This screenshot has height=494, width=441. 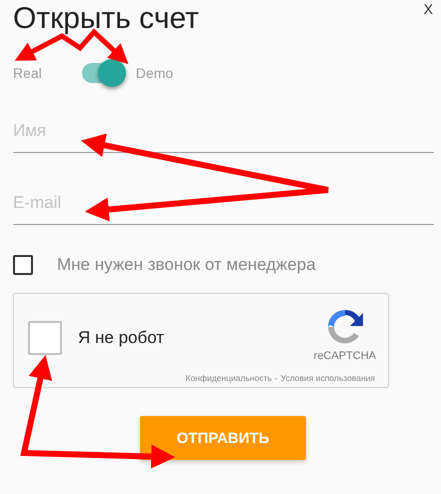 I want to click on toggle-label: Demo, so click(x=155, y=73).